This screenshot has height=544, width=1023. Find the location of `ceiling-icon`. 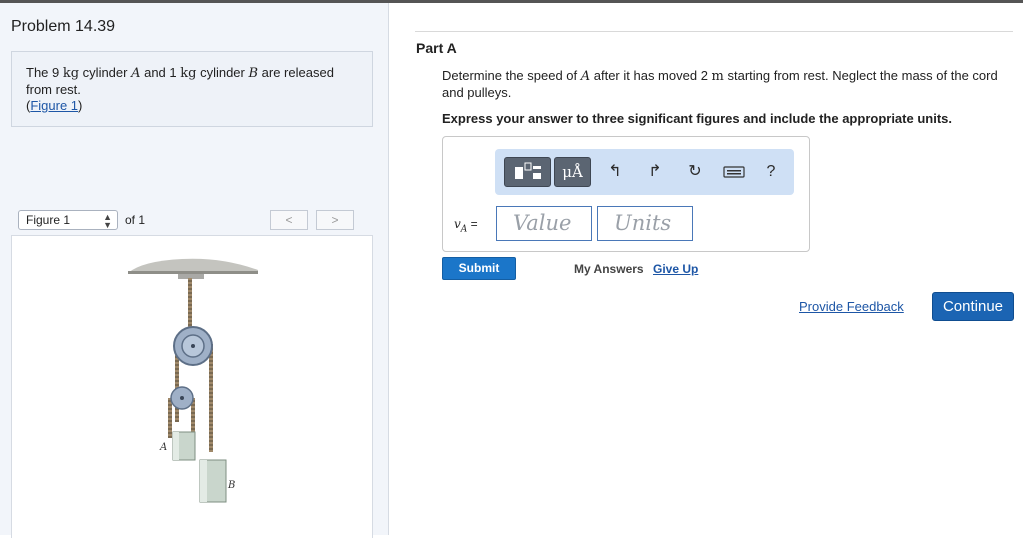

ceiling-icon is located at coordinates (193, 265).